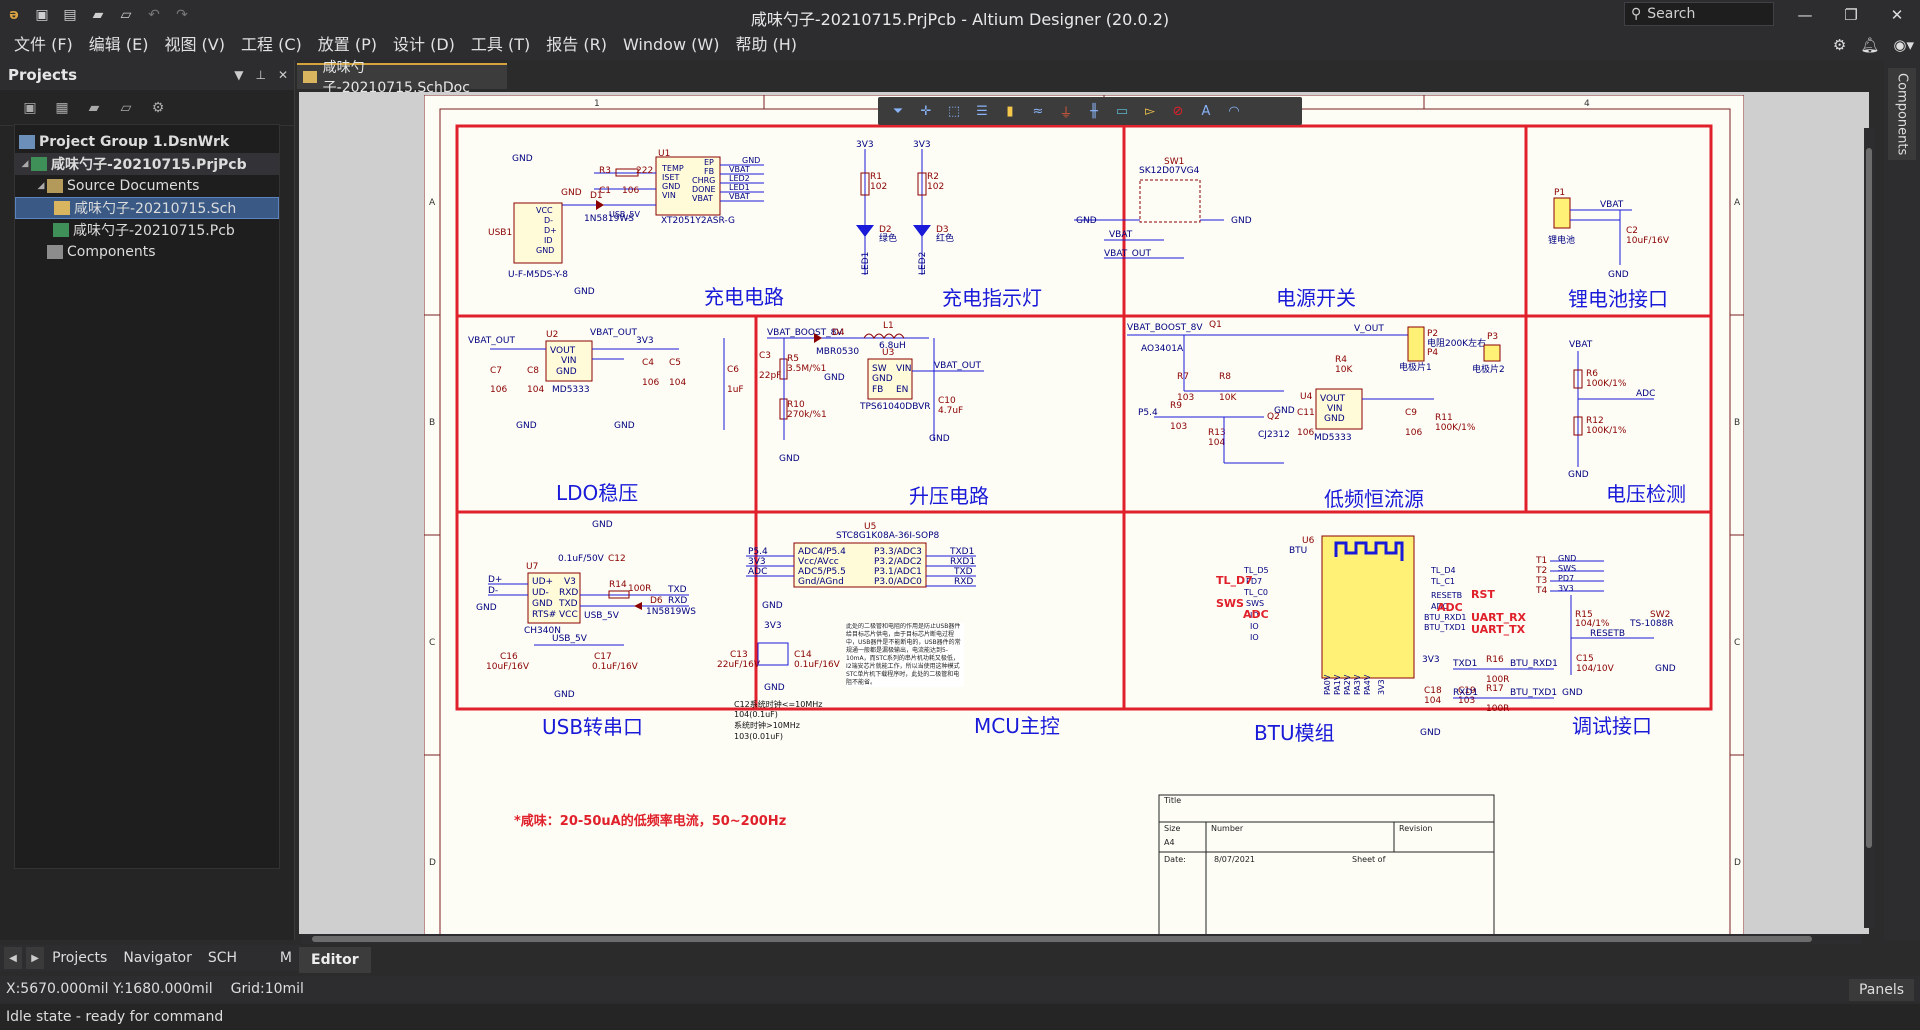 The height and width of the screenshot is (1030, 1920). What do you see at coordinates (898, 552) in the screenshot?
I see `u5-pin-8: P3.3/ADC3` at bounding box center [898, 552].